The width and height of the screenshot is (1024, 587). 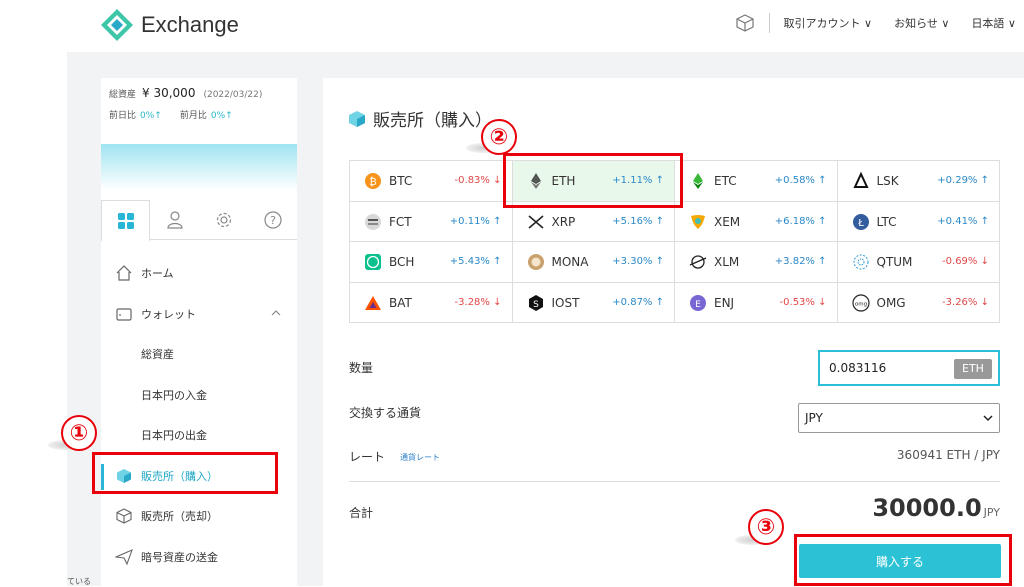 I want to click on coin-change: -3.28% ↓, so click(x=478, y=302).